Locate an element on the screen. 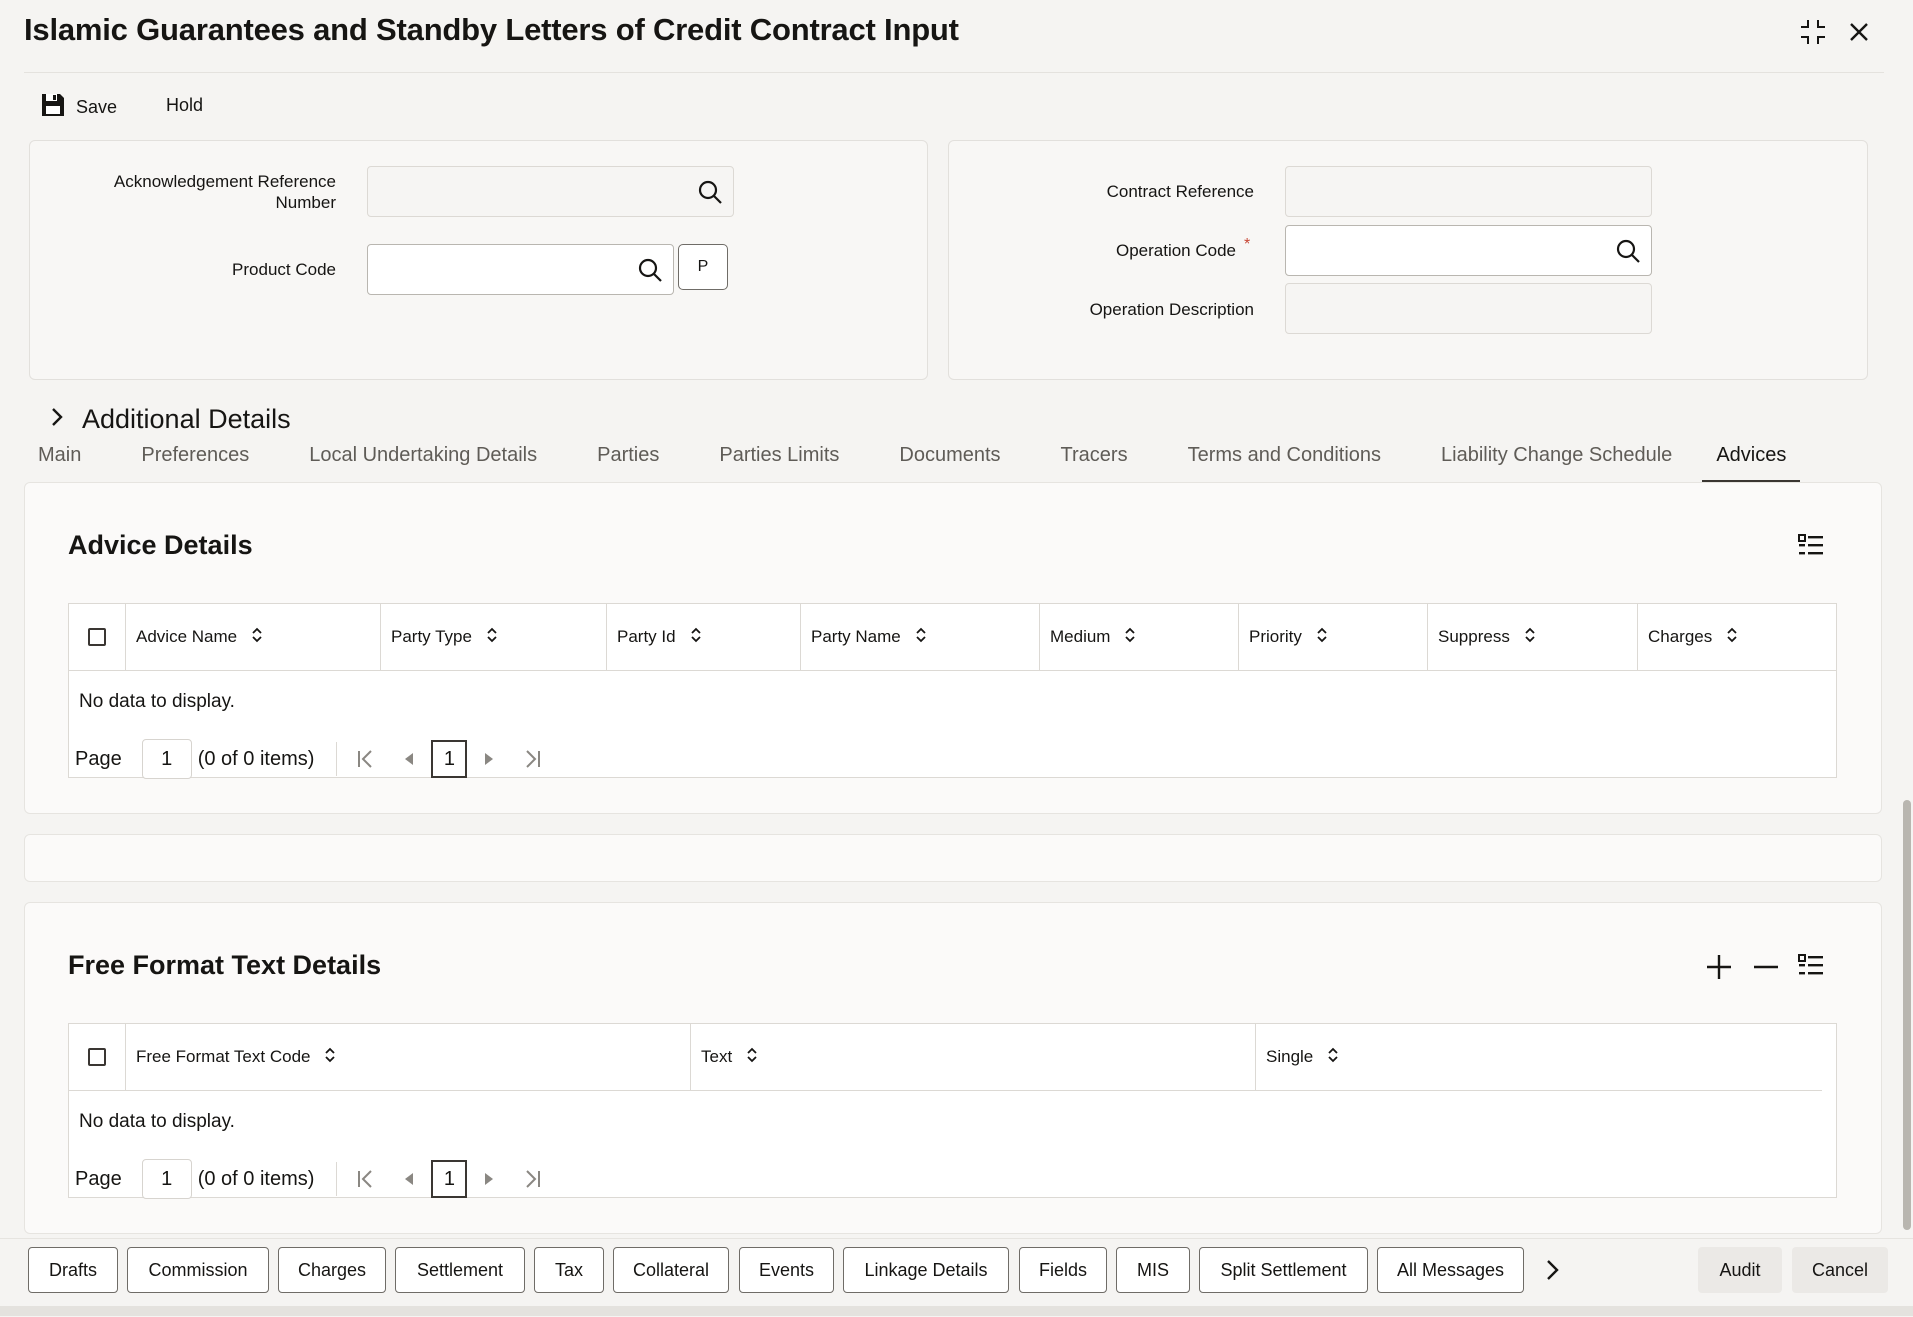 This screenshot has width=1913, height=1317. drafts-button: Drafts is located at coordinates (73, 1270).